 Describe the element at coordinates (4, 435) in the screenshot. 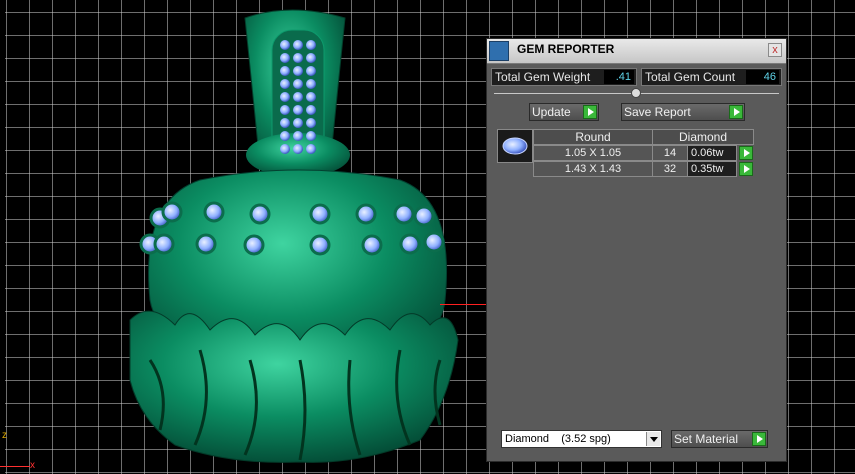

I see `z-axis-label: z` at that location.